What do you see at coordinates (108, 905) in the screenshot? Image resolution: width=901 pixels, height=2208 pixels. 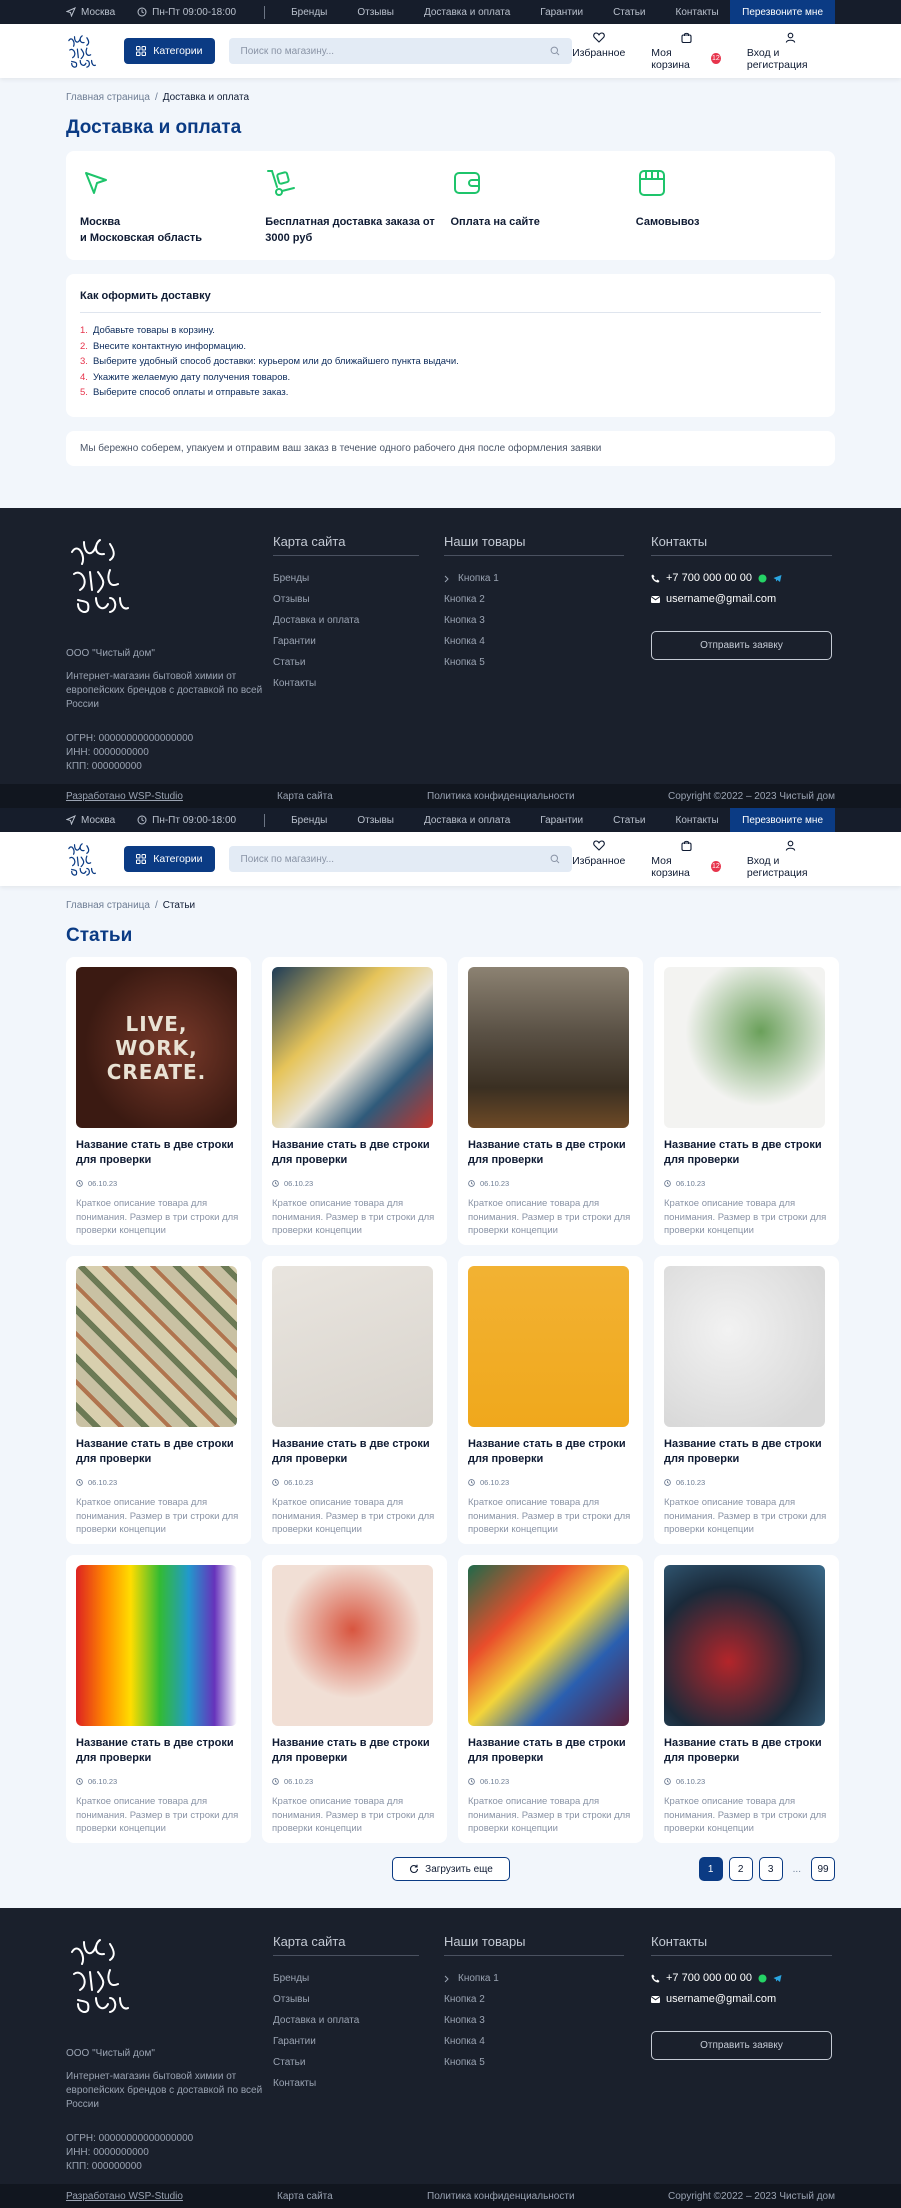 I see `breadcrumb-home: Главная страница` at bounding box center [108, 905].